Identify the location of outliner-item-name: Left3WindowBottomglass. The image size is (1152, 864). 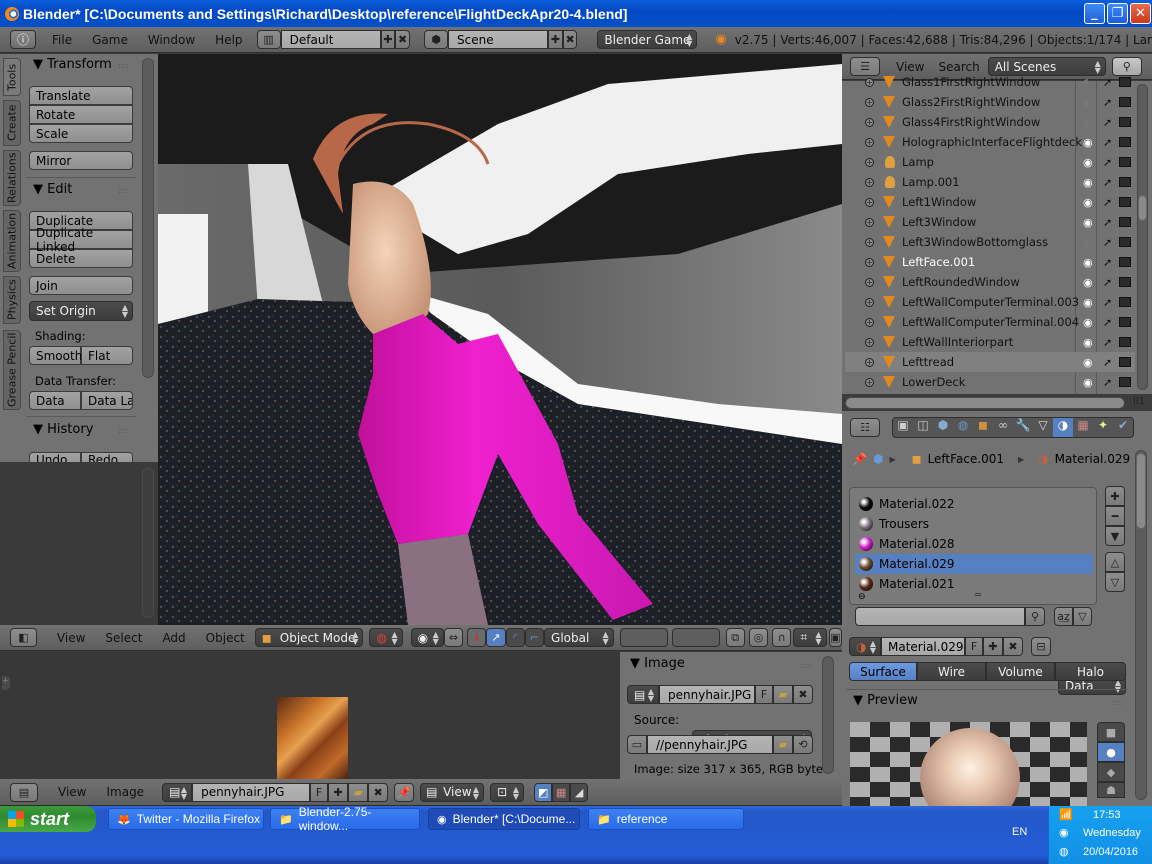
(975, 242).